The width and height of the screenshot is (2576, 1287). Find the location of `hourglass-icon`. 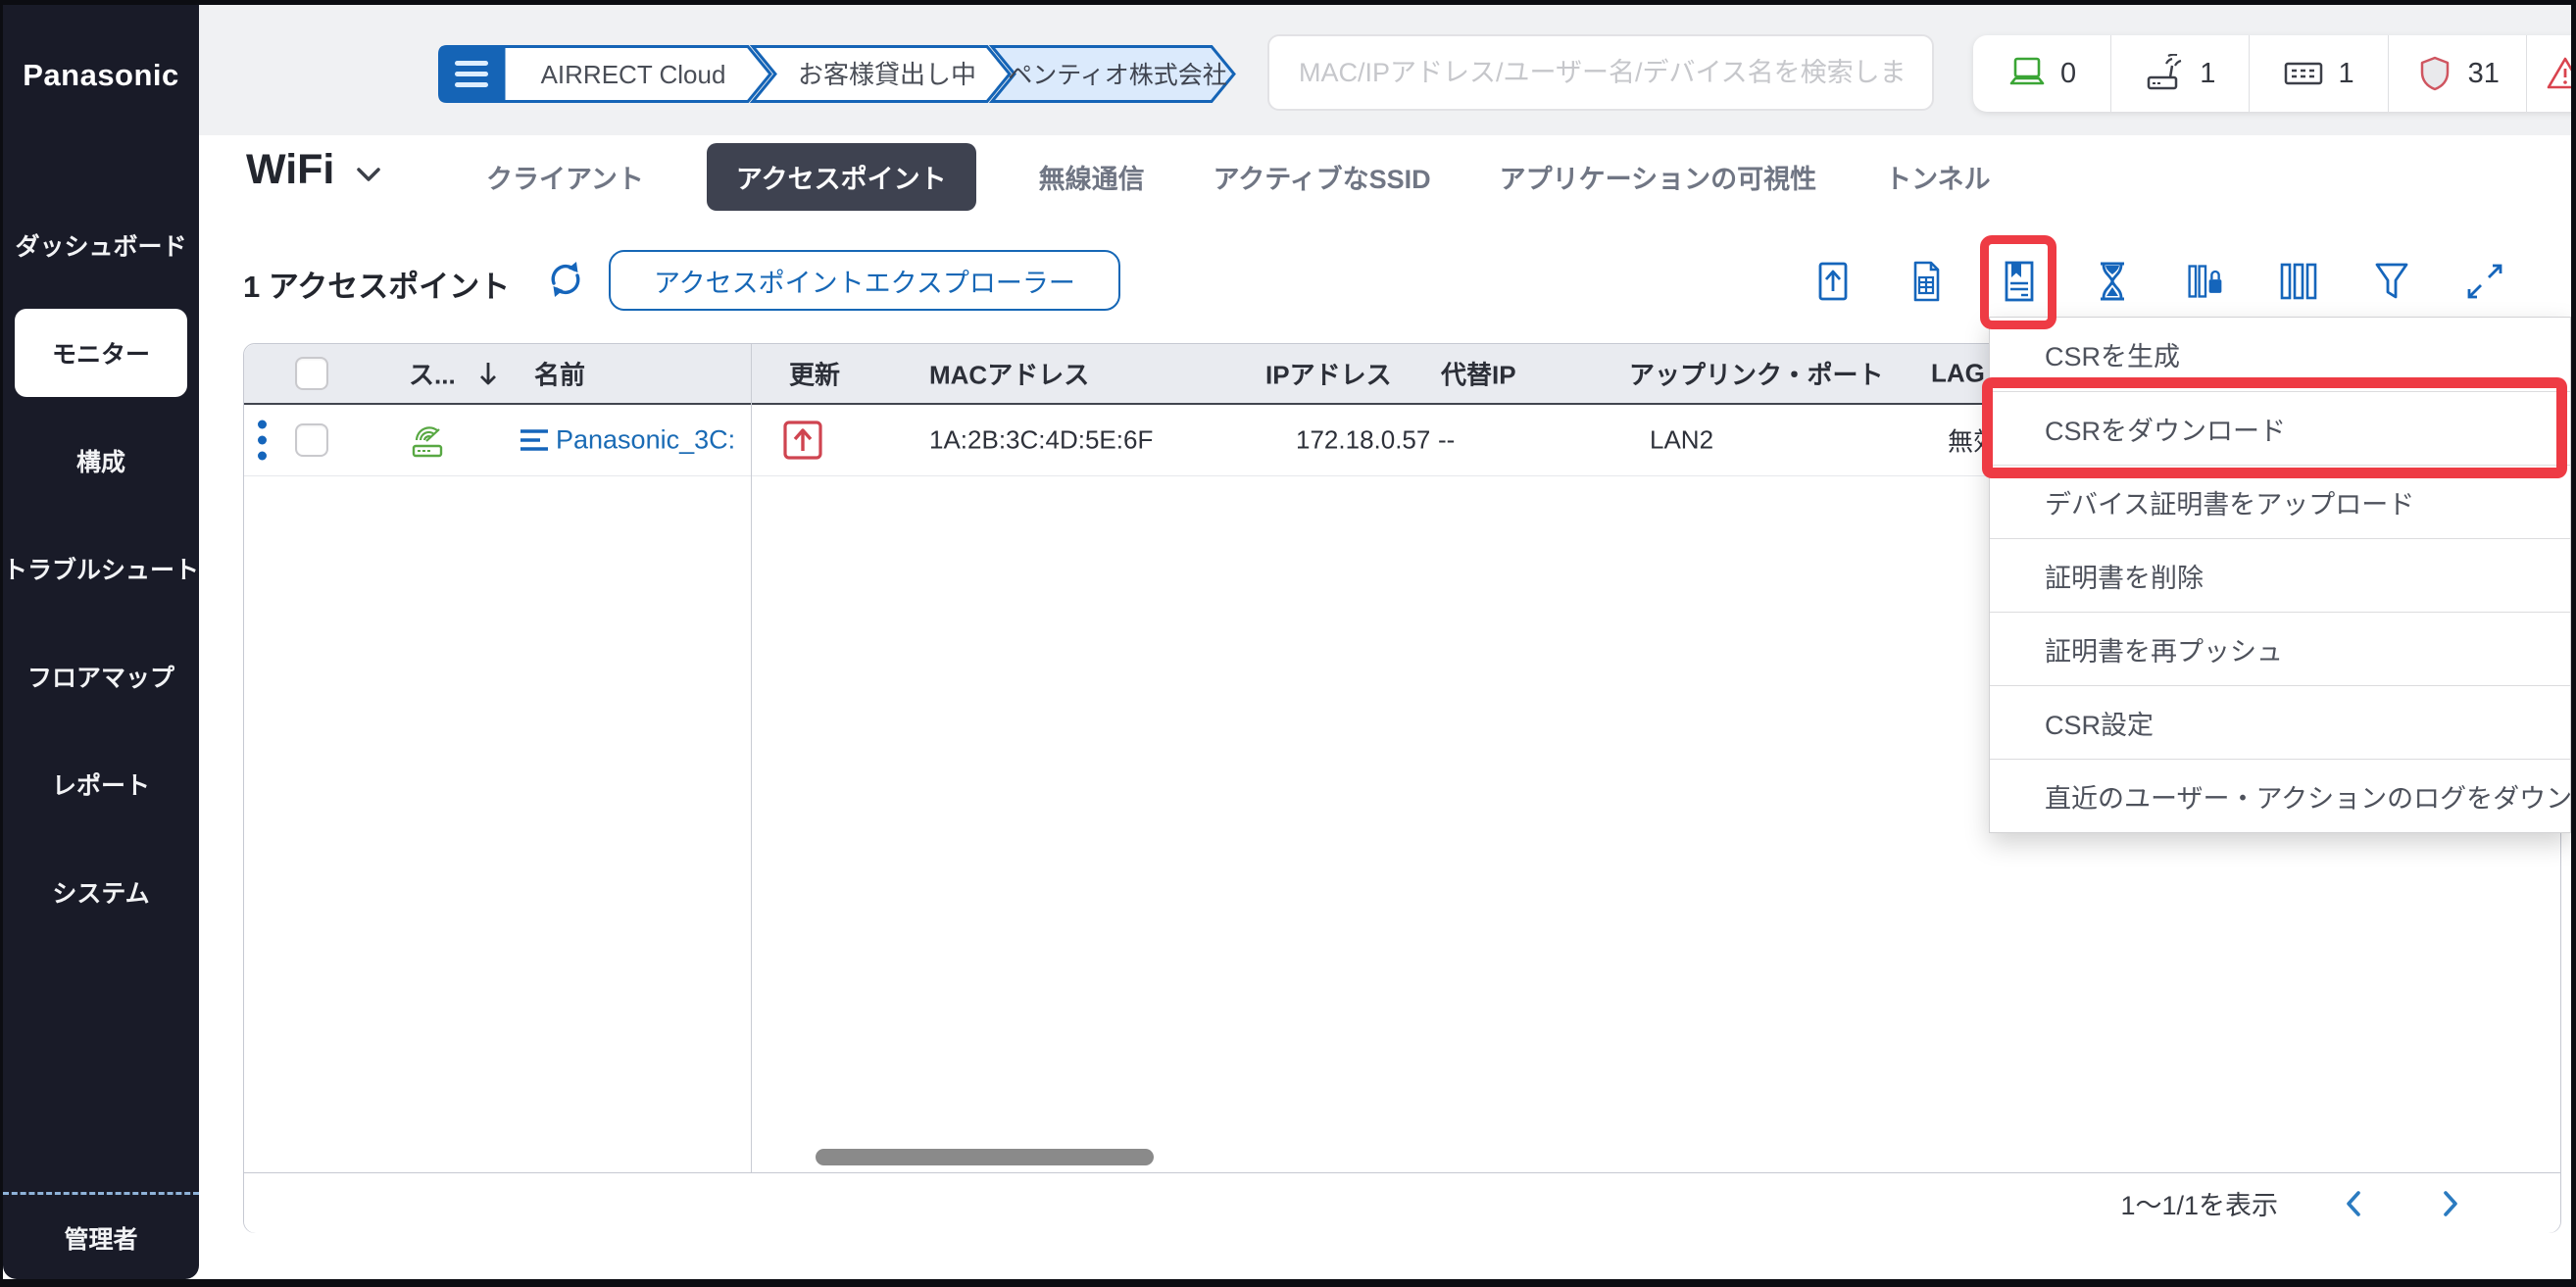

hourglass-icon is located at coordinates (2112, 281).